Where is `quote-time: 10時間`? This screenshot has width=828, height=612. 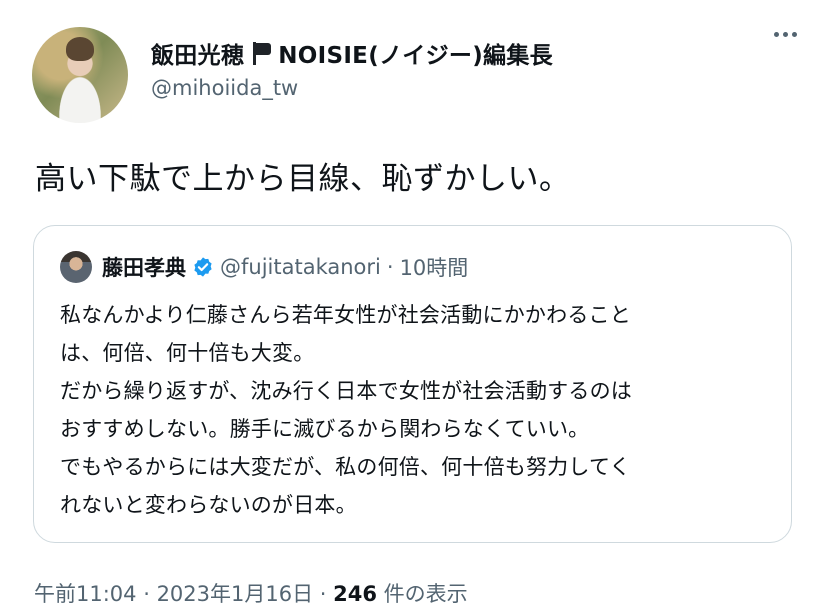
quote-time: 10時間 is located at coordinates (434, 268).